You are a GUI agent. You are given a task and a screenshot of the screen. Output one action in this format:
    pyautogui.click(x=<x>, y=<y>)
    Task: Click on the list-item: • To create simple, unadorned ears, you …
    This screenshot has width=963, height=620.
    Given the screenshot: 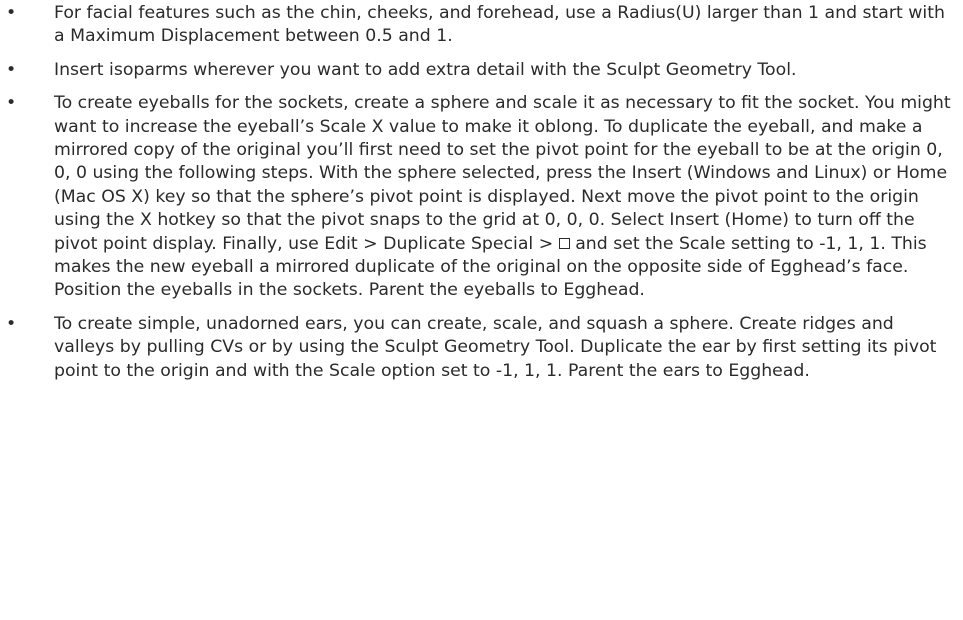 What is the action you would take?
    pyautogui.click(x=481, y=348)
    